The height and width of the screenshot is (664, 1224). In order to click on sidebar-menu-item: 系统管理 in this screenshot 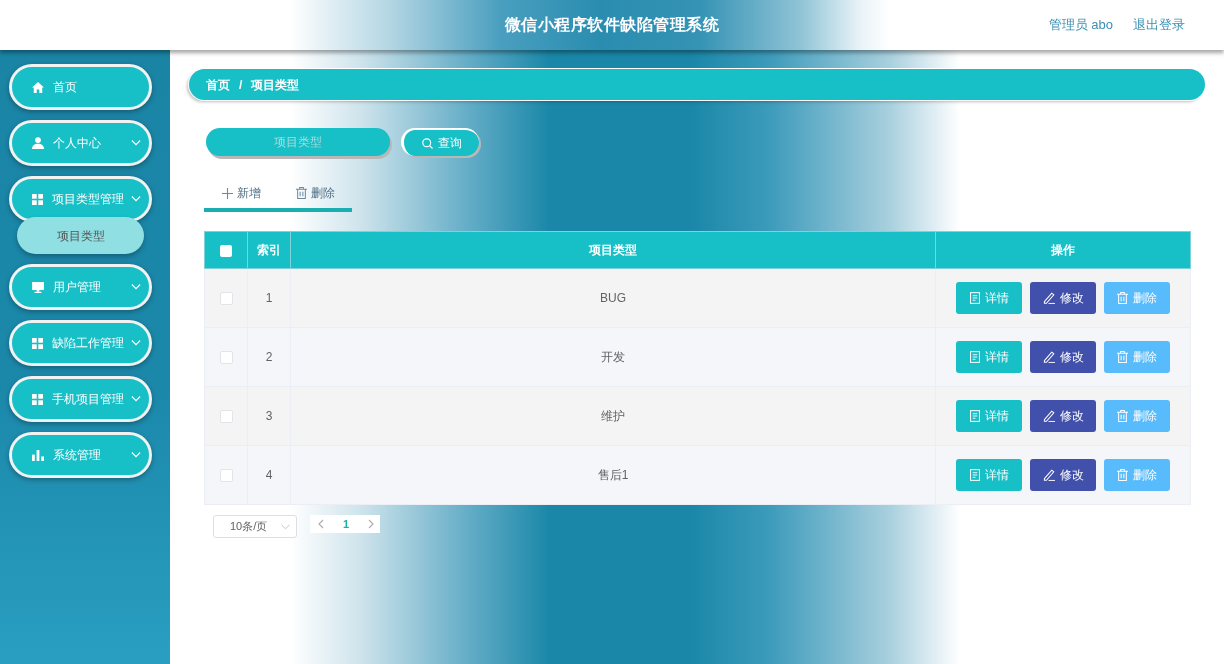, I will do `click(80, 455)`.